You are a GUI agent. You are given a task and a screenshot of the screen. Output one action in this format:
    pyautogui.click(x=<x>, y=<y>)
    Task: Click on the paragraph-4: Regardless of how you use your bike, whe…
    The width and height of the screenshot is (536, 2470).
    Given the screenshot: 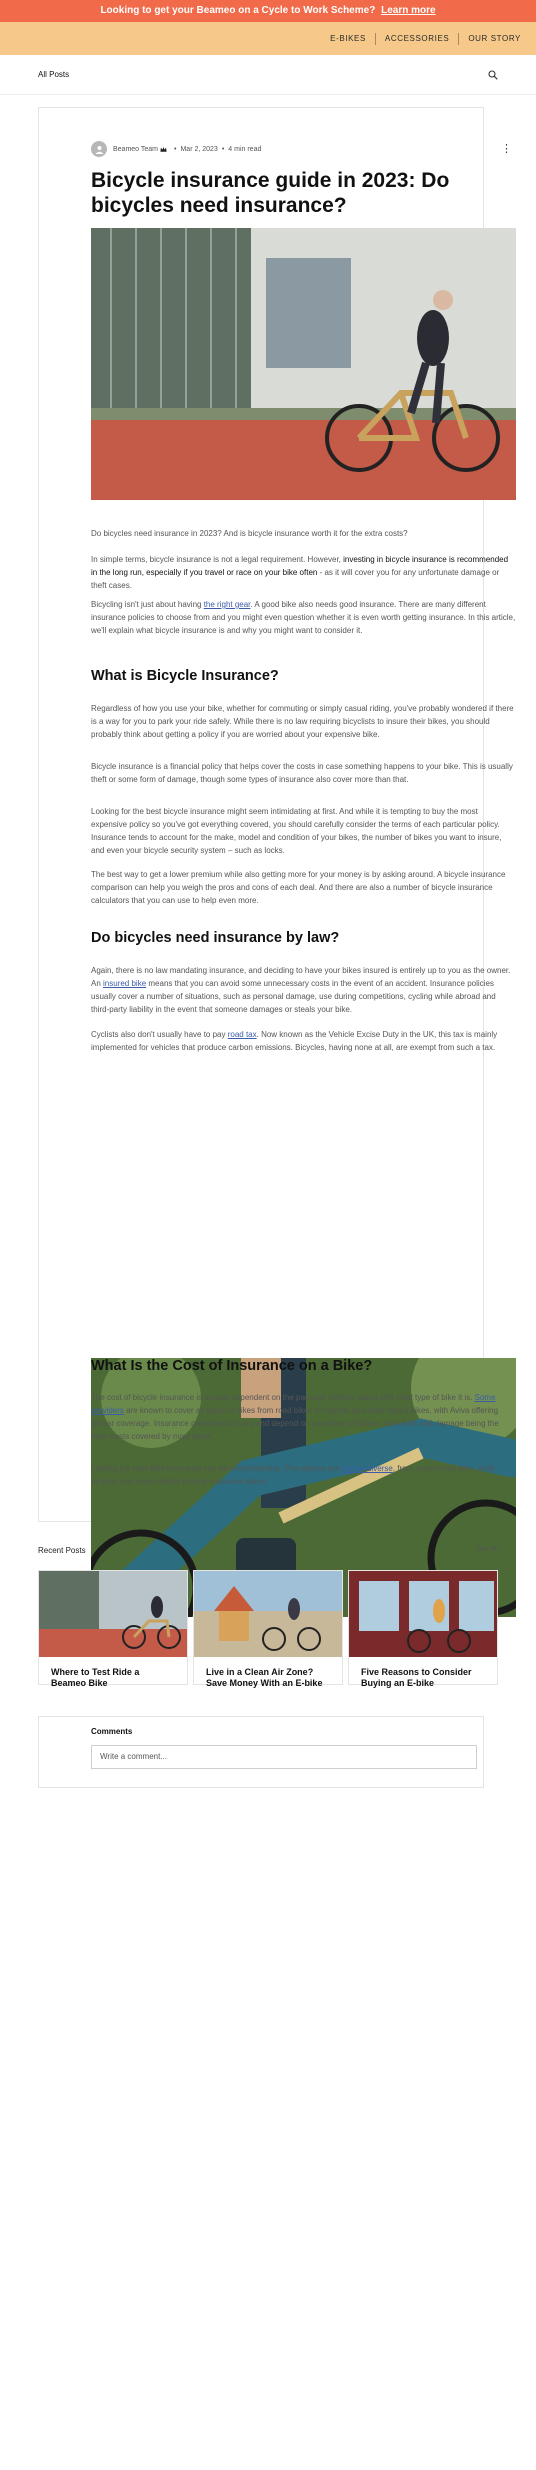 What is the action you would take?
    pyautogui.click(x=302, y=721)
    